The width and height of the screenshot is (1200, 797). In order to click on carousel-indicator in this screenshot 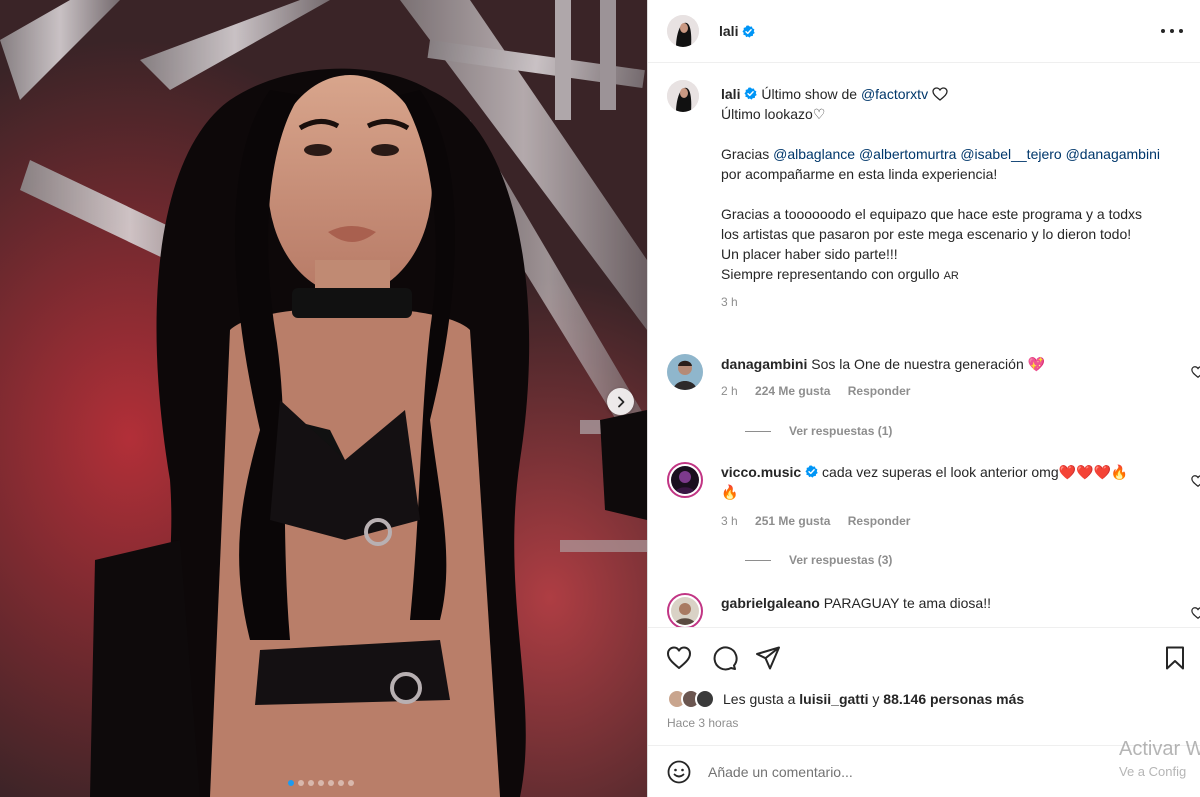, I will do `click(321, 783)`.